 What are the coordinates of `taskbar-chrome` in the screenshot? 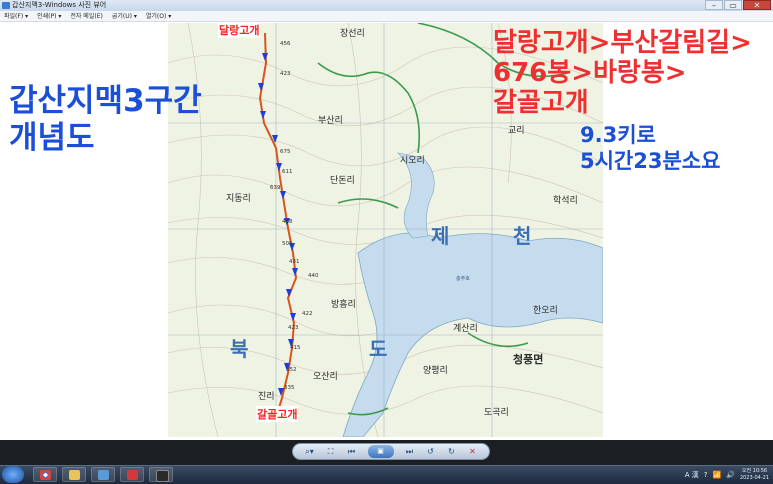 It's located at (45, 474).